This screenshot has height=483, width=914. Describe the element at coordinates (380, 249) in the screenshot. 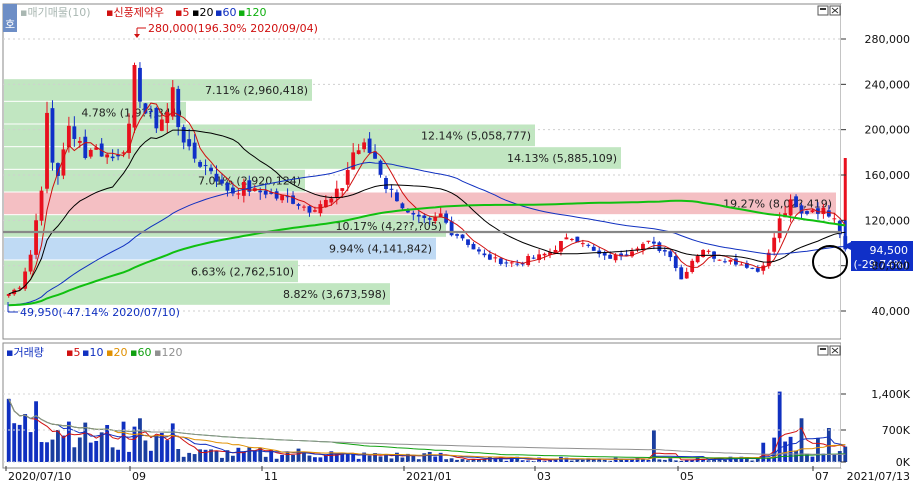

I see `volume-profile-label: 9.94% (4,141,842)` at that location.